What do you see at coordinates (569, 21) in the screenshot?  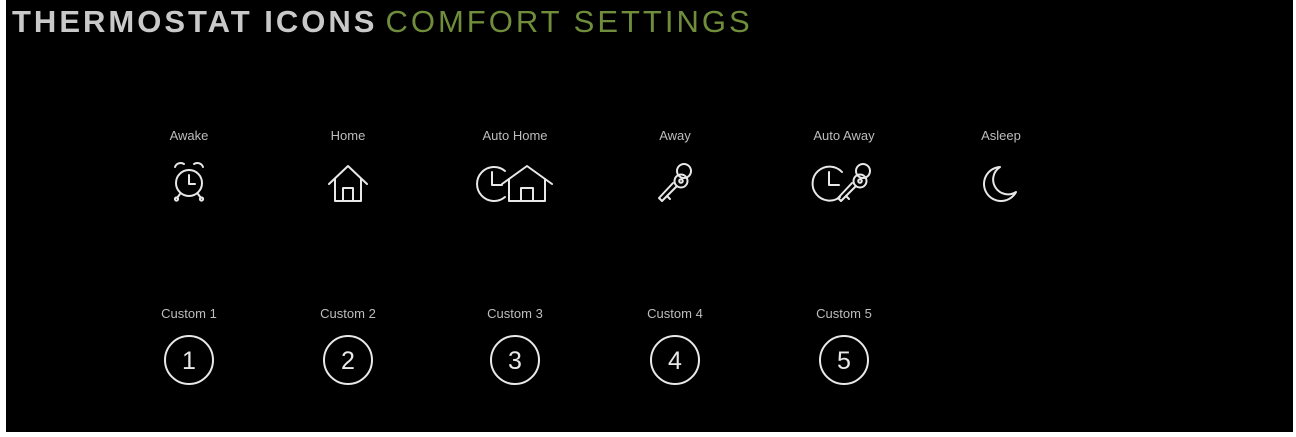 I see `title-light: COMFORT SETTINGS` at bounding box center [569, 21].